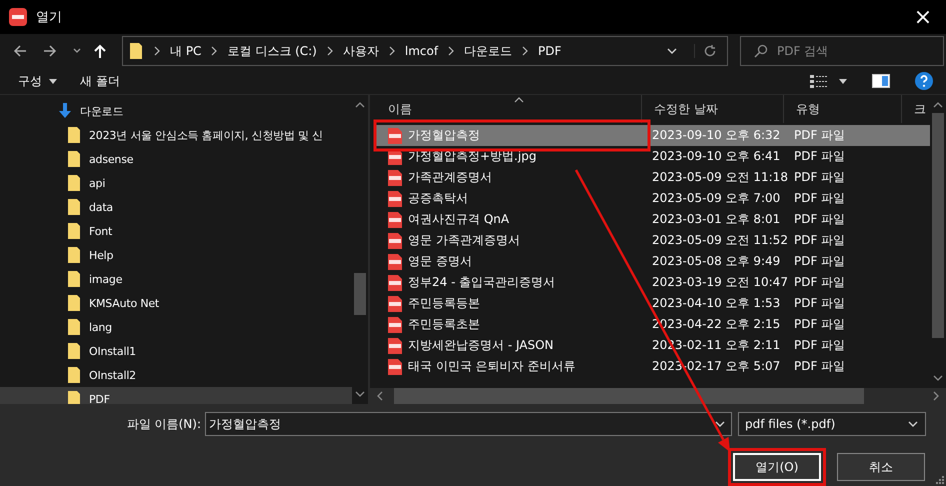 This screenshot has width=946, height=486. Describe the element at coordinates (761, 51) in the screenshot. I see `search-icon` at that location.